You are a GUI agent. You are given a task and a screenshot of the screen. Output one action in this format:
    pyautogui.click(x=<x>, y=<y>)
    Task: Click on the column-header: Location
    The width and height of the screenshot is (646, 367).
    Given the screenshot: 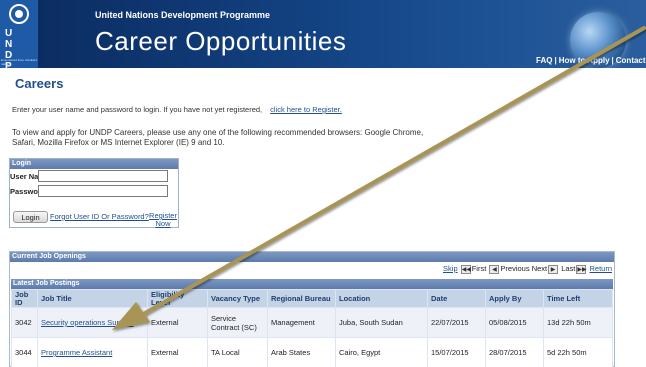 What is the action you would take?
    pyautogui.click(x=381, y=298)
    